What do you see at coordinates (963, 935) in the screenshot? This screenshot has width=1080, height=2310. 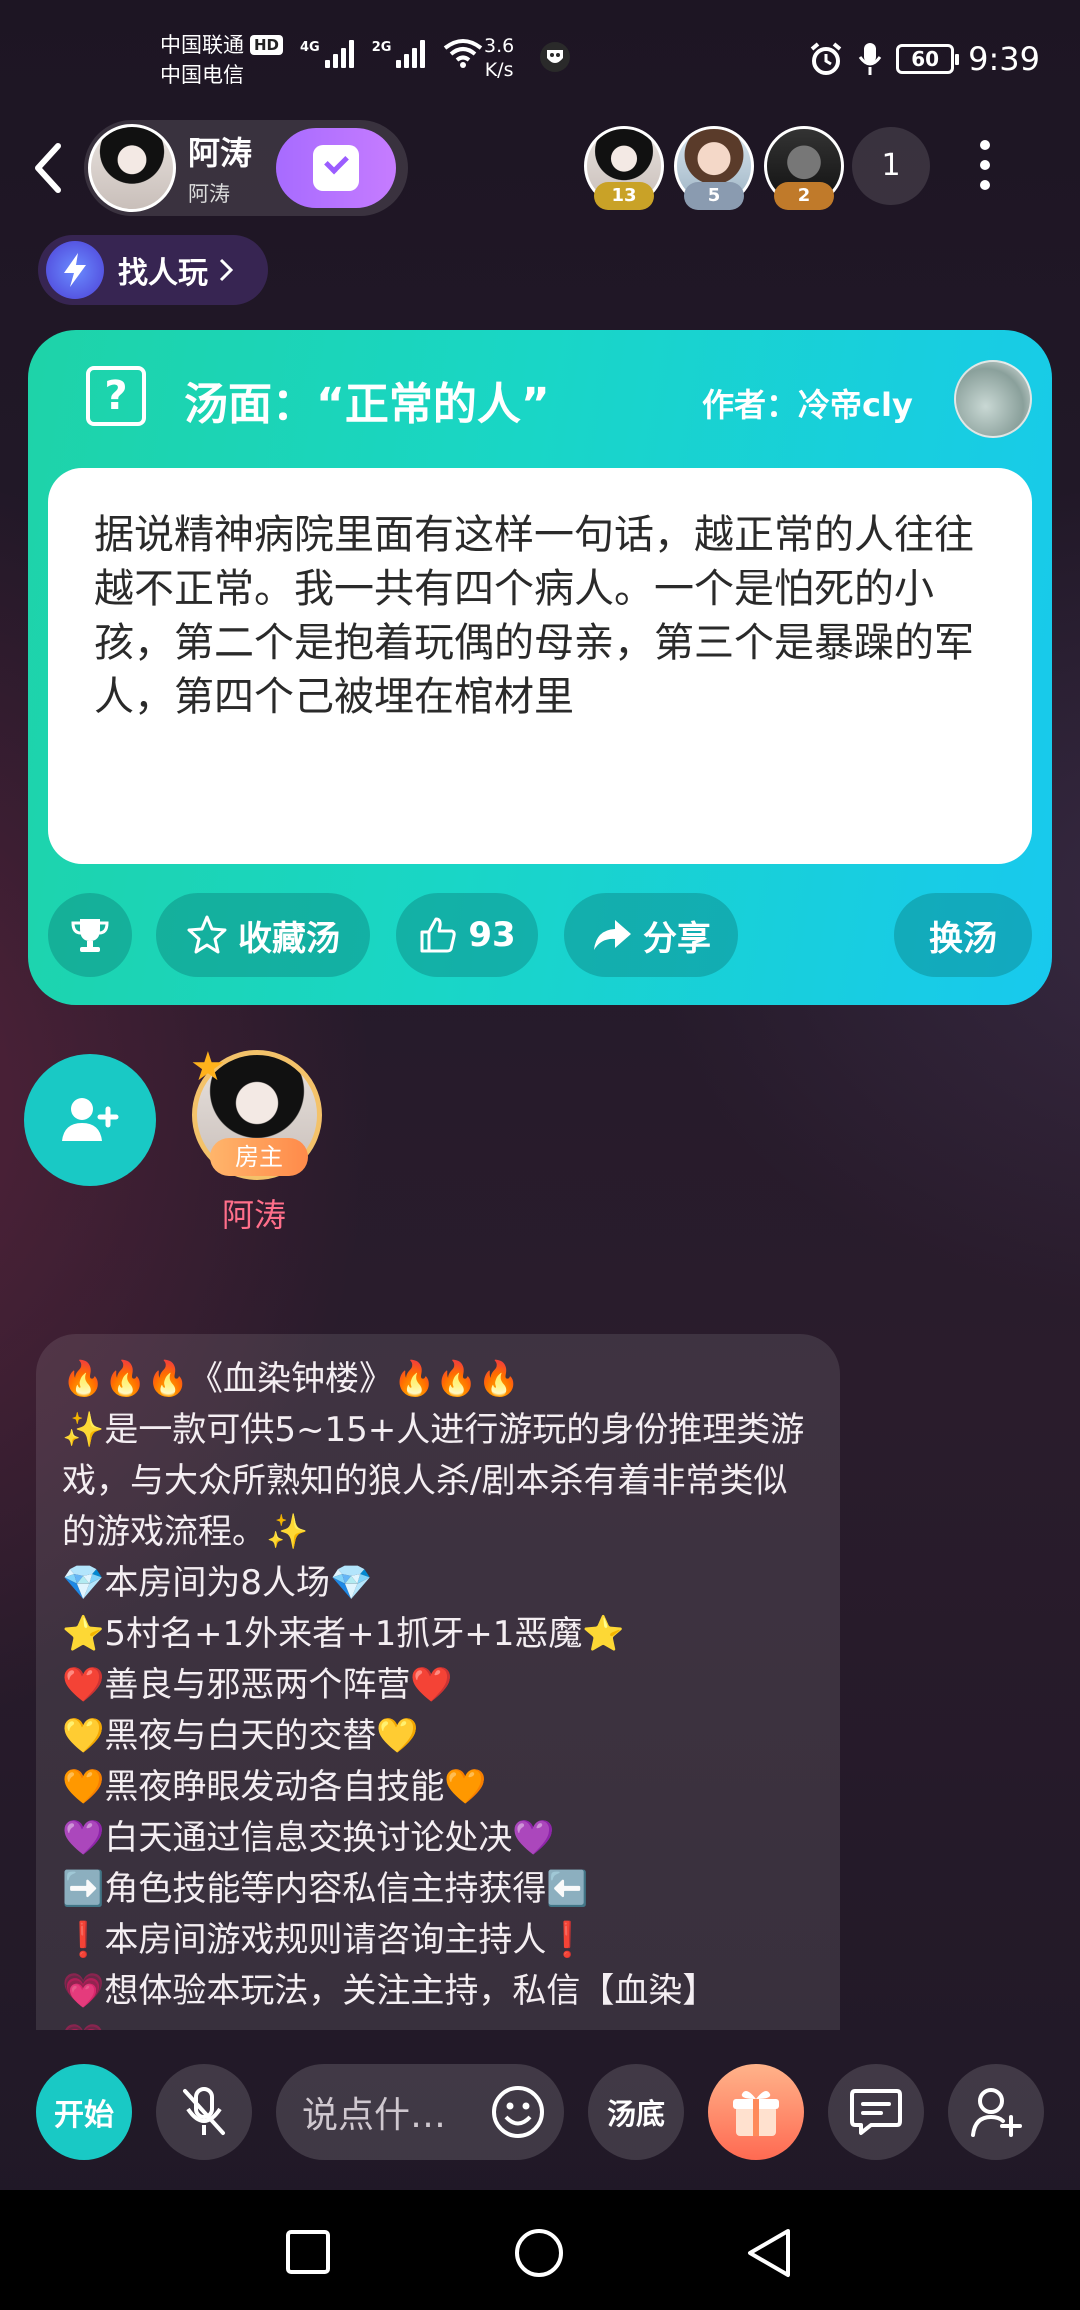 I see `change-soup-button: 换汤` at bounding box center [963, 935].